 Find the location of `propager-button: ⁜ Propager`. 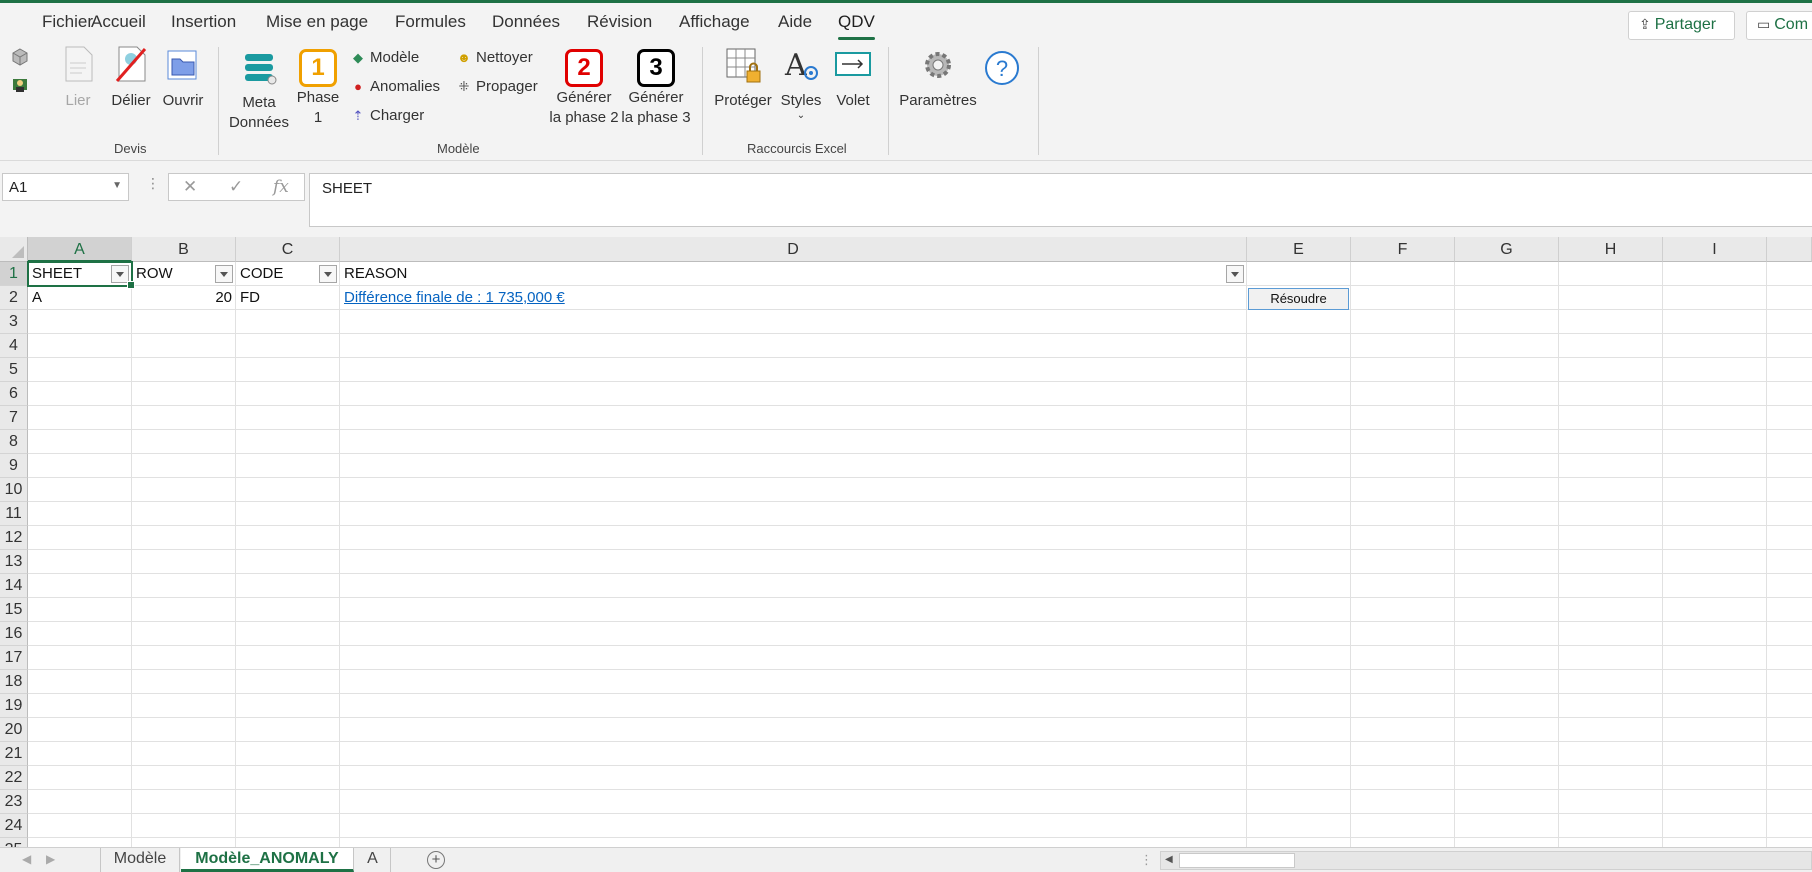

propager-button: ⁜ Propager is located at coordinates (497, 87).